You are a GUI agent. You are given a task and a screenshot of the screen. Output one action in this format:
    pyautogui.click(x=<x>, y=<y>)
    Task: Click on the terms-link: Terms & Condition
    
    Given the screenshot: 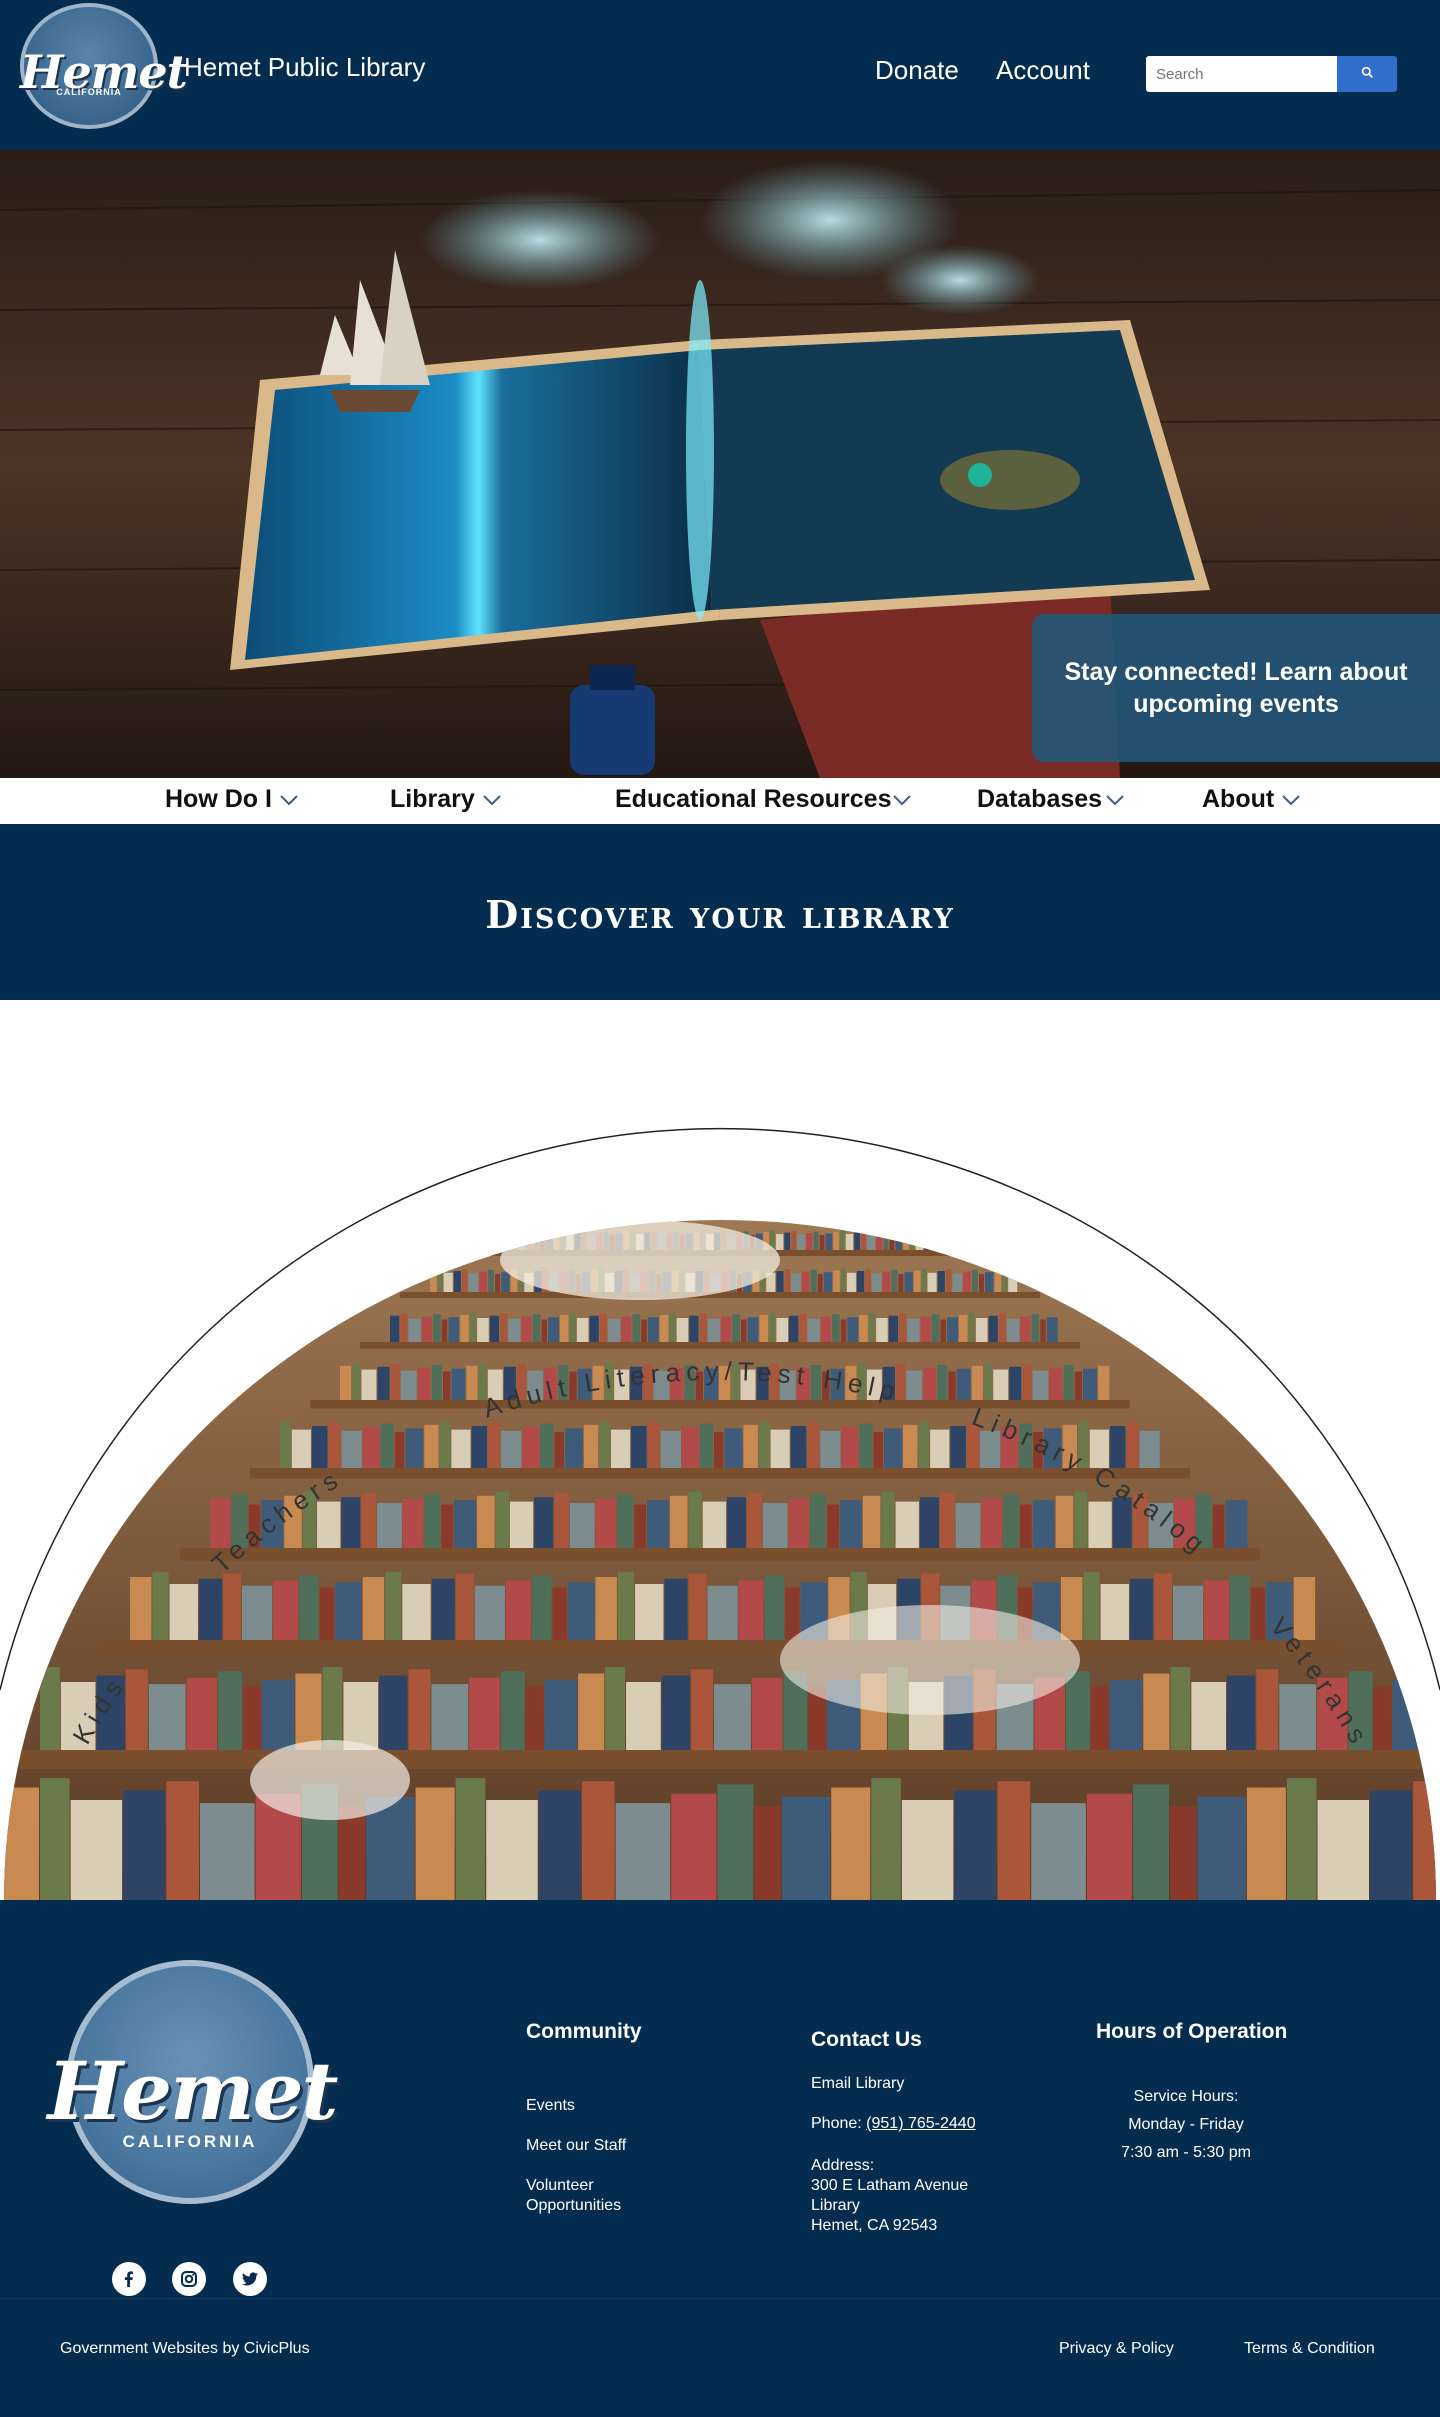 What is the action you would take?
    pyautogui.click(x=1309, y=2349)
    